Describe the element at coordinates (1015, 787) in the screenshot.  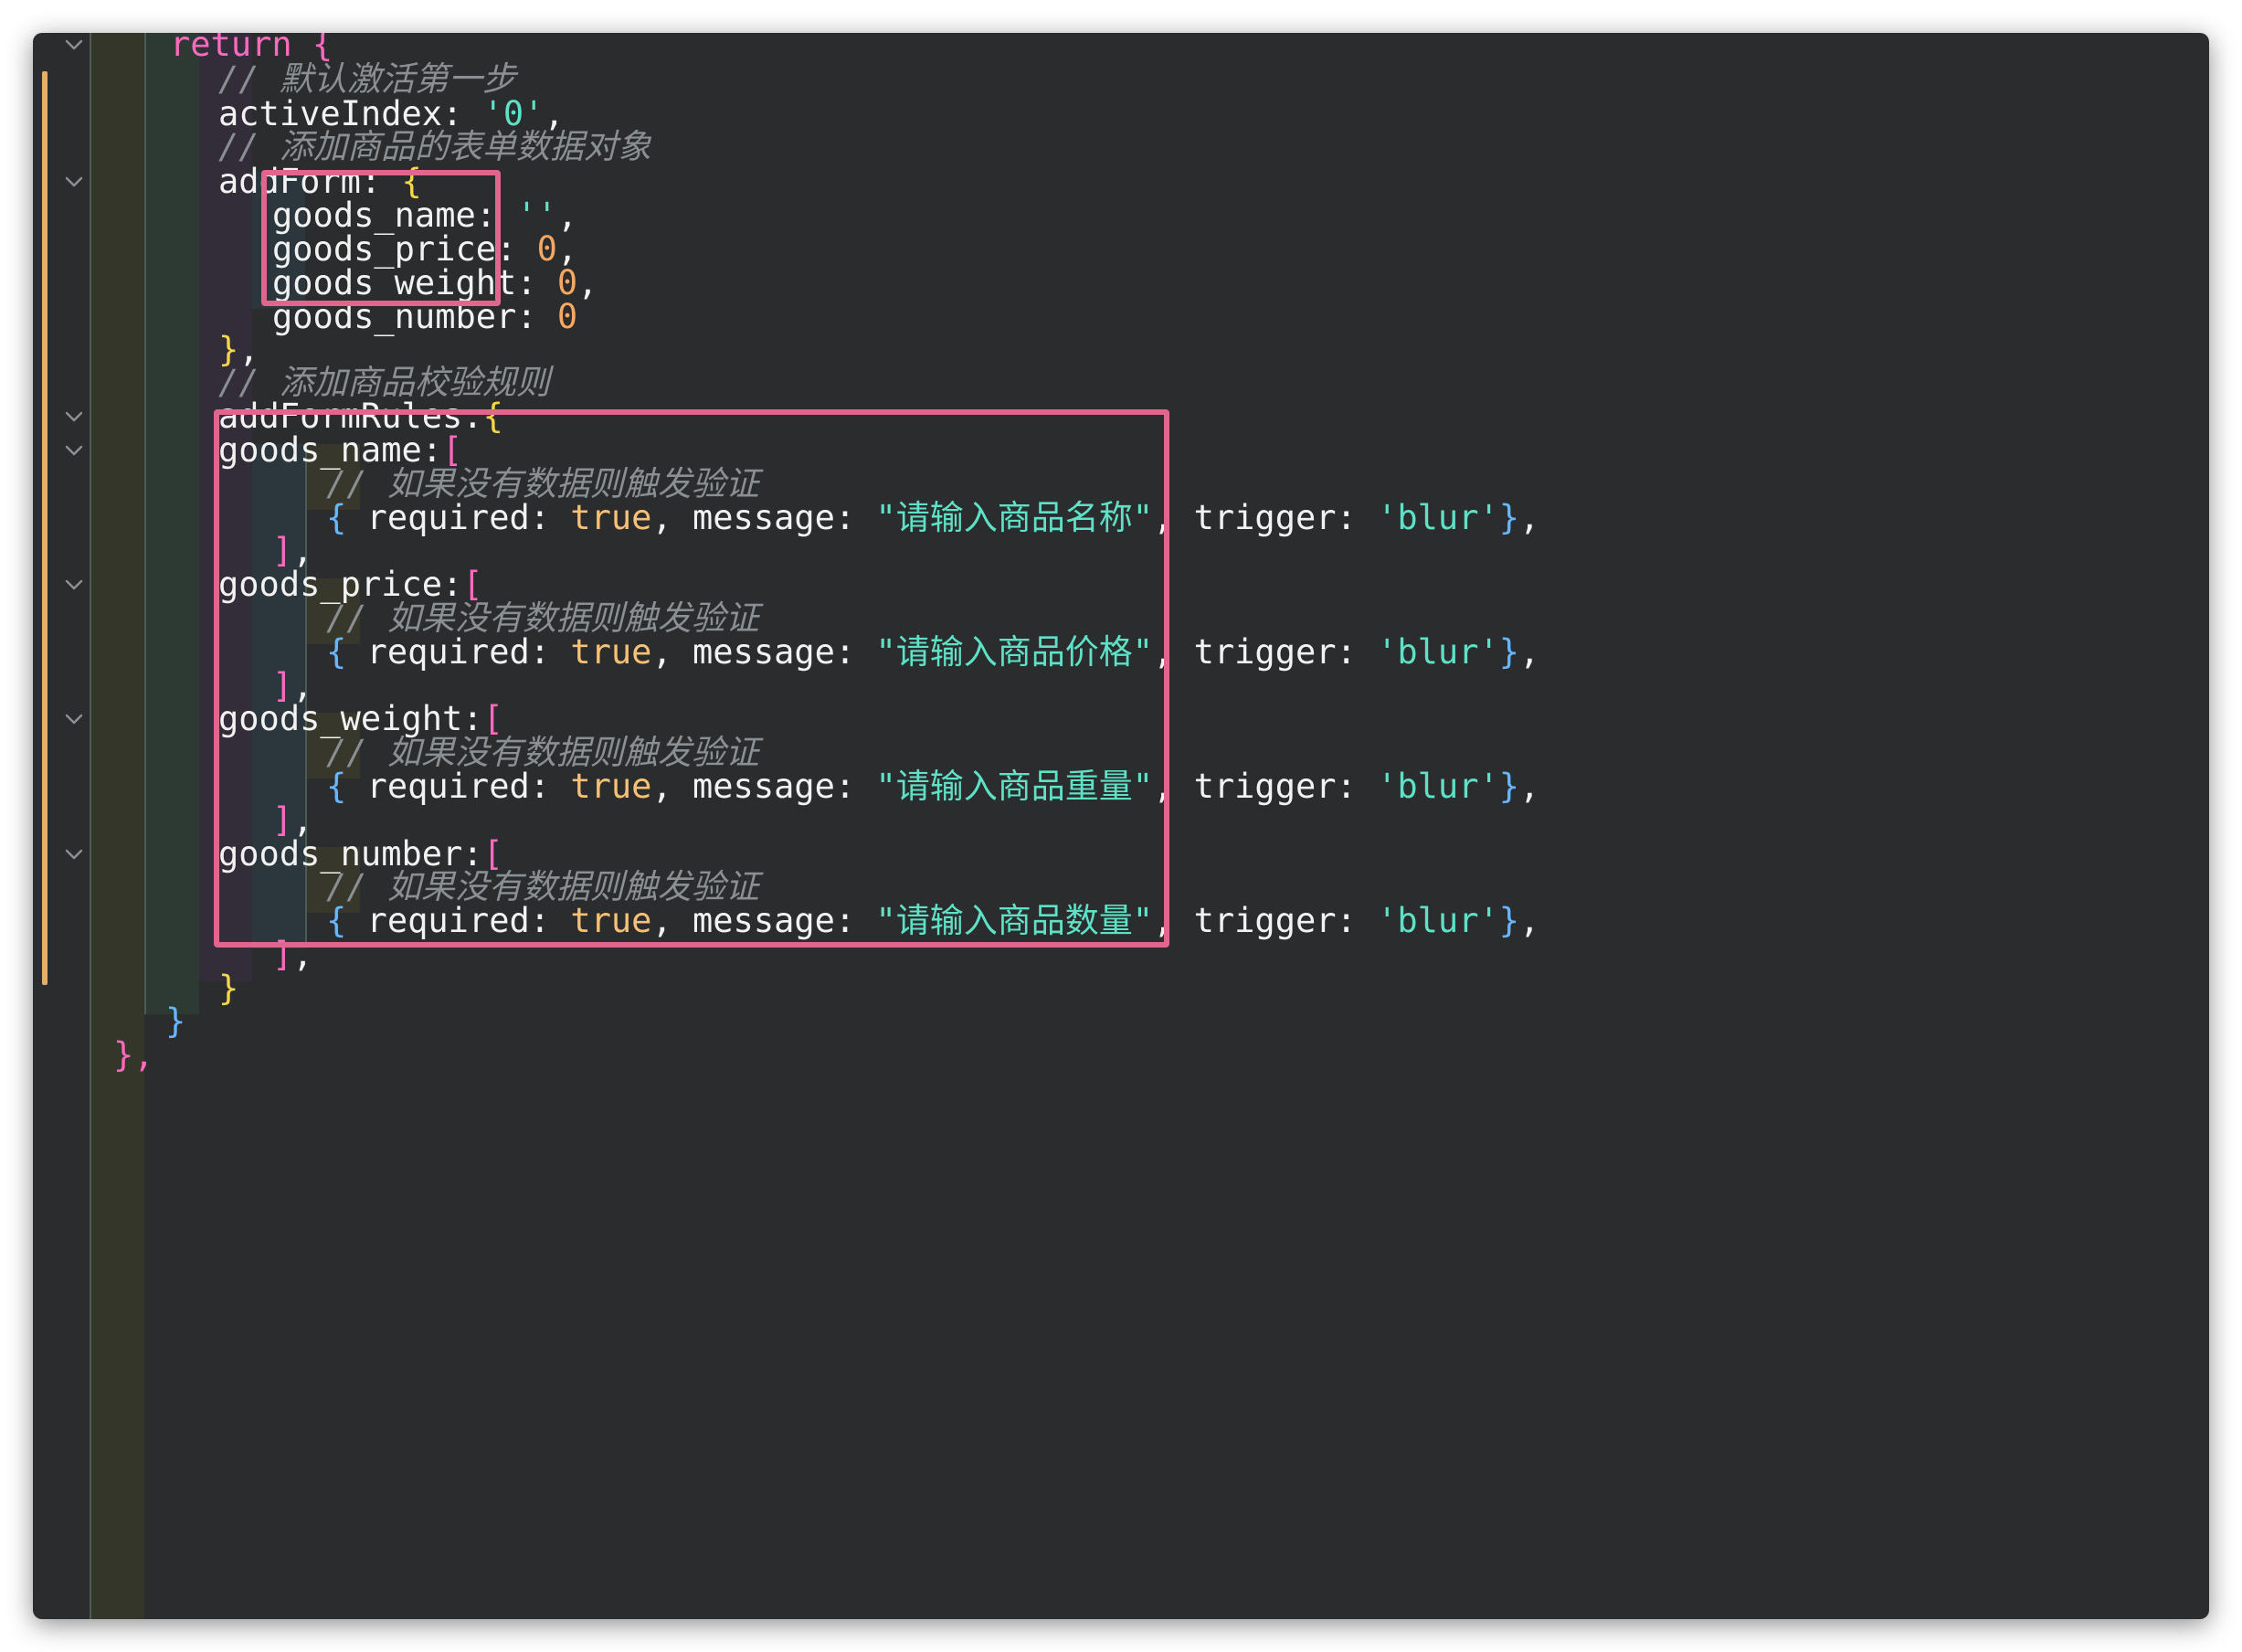
I see `code-token-string: "请输入商品重量"` at that location.